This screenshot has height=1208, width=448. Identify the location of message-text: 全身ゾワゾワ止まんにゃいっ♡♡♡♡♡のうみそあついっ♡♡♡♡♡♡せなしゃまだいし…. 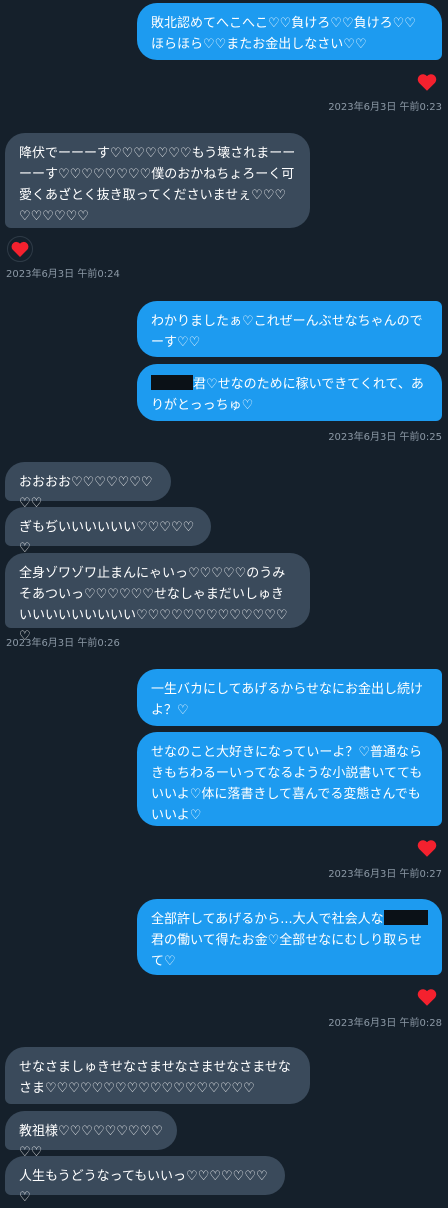
(153, 605).